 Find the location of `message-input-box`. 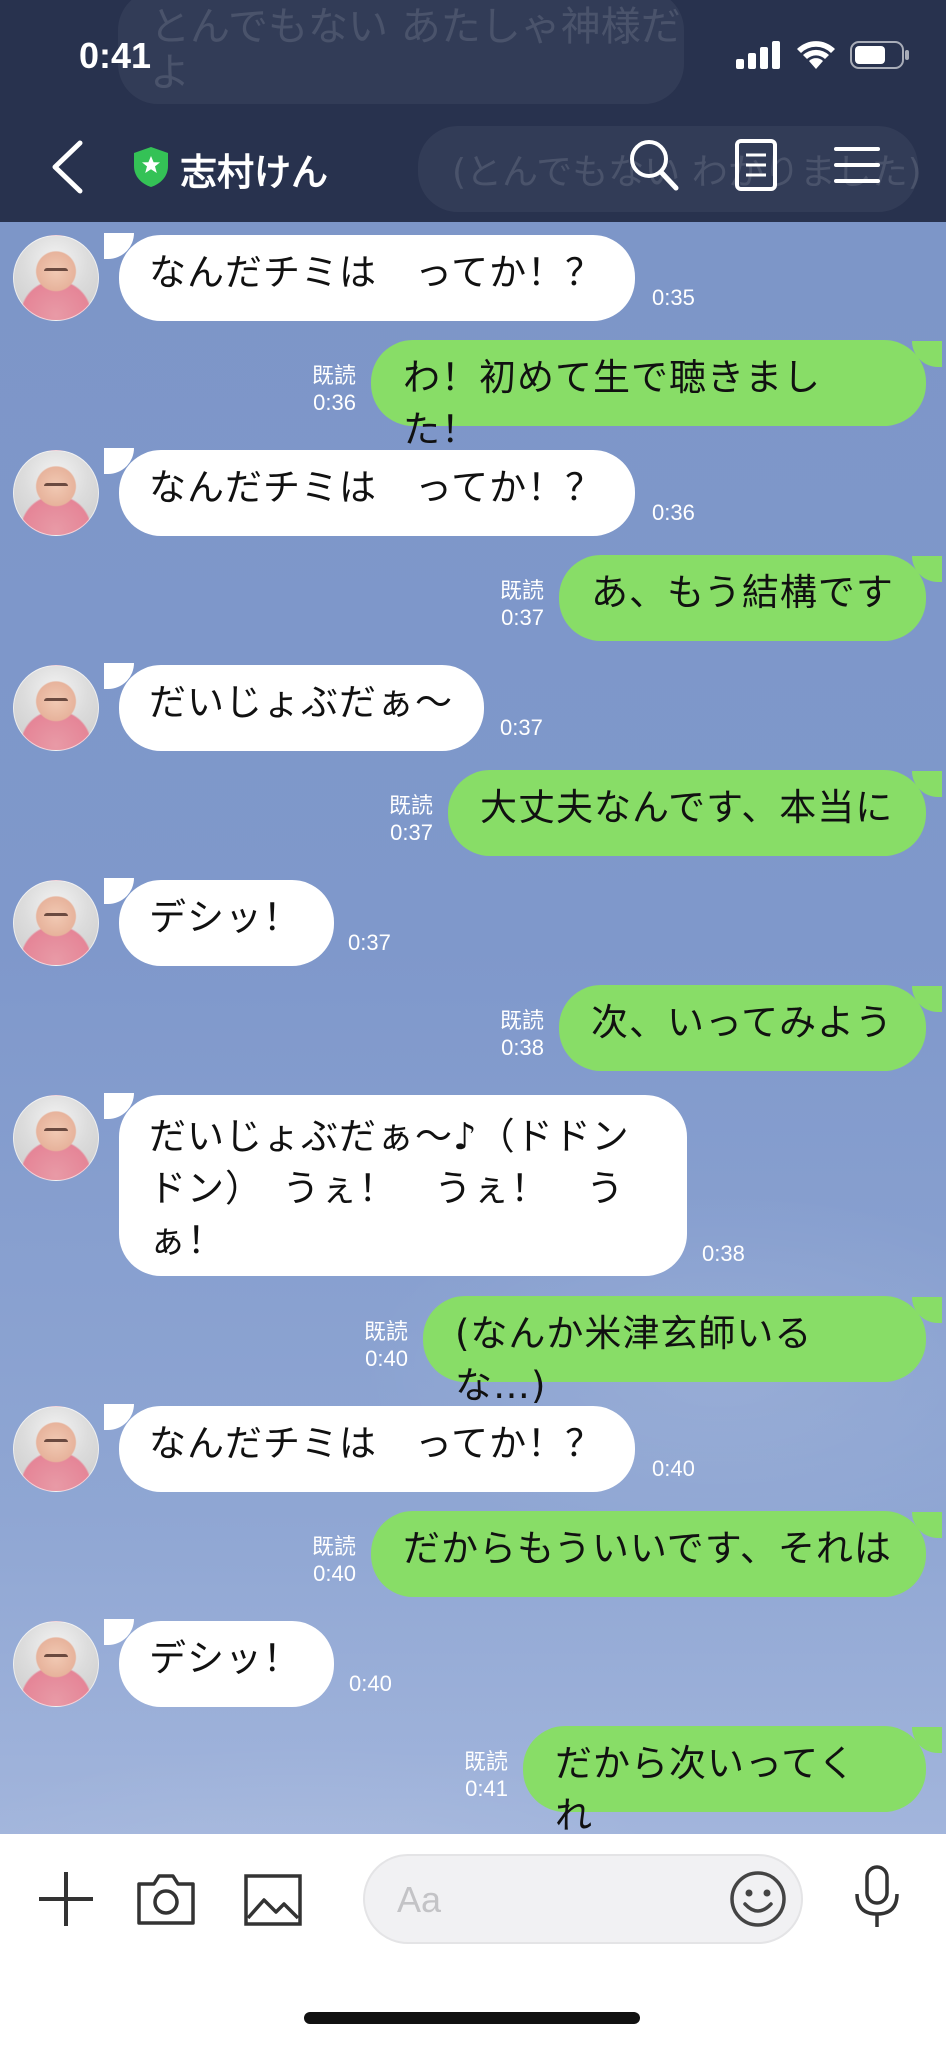

message-input-box is located at coordinates (583, 1899).